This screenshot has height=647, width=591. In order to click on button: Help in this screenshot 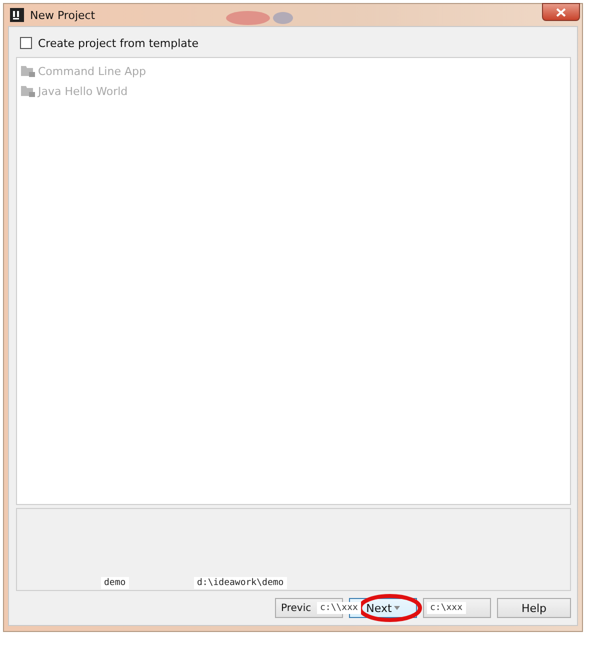, I will do `click(534, 608)`.